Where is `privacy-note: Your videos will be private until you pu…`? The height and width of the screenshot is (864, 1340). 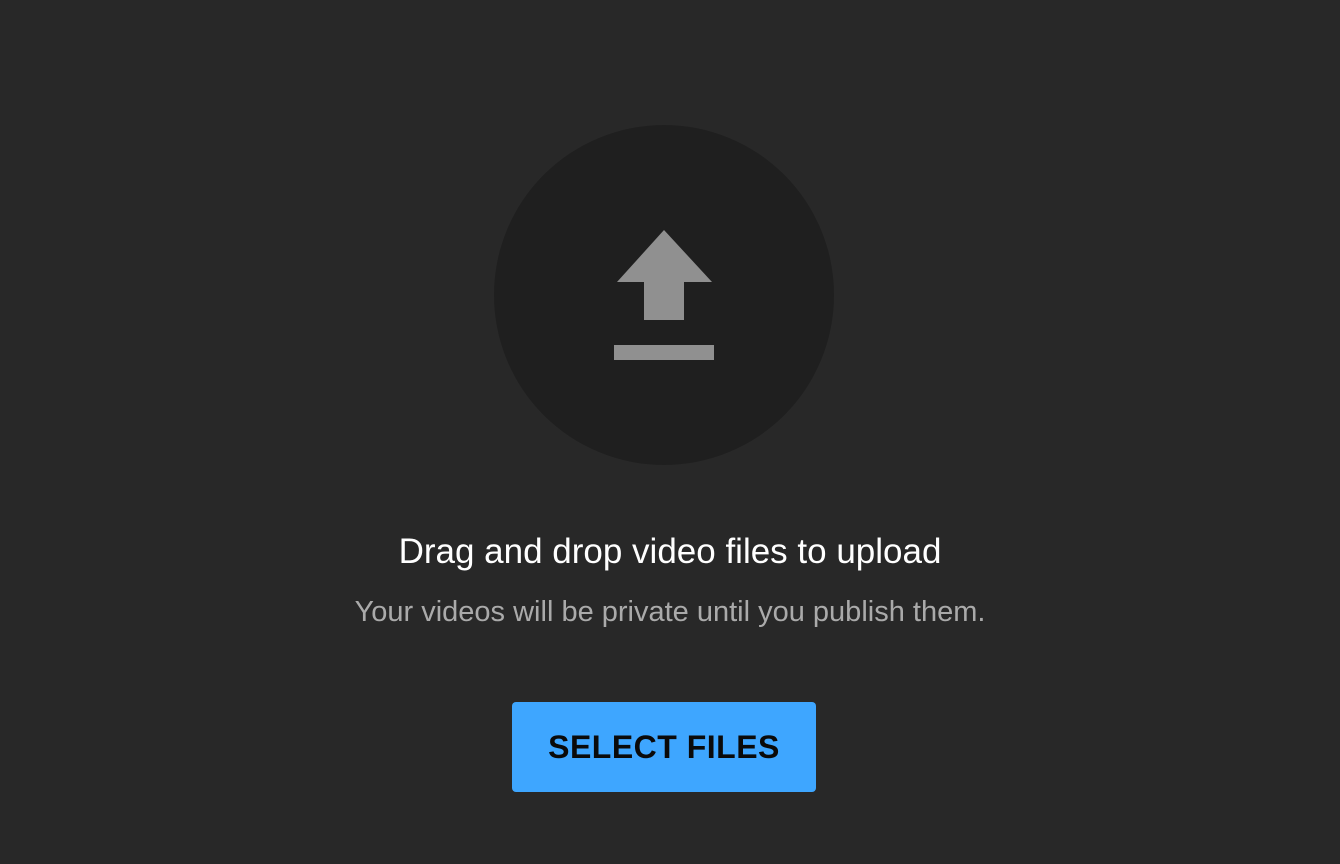
privacy-note: Your videos will be private until you pu… is located at coordinates (670, 612).